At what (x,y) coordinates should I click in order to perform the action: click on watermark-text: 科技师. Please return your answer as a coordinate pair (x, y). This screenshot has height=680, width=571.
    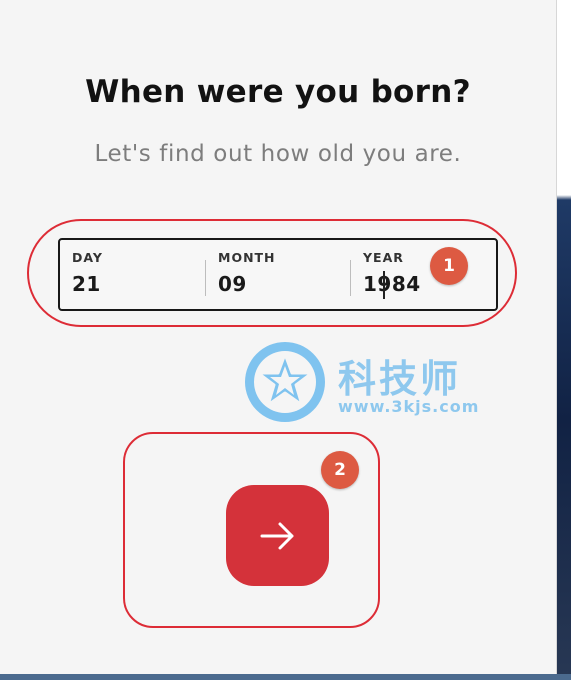
    Looking at the image, I should click on (400, 379).